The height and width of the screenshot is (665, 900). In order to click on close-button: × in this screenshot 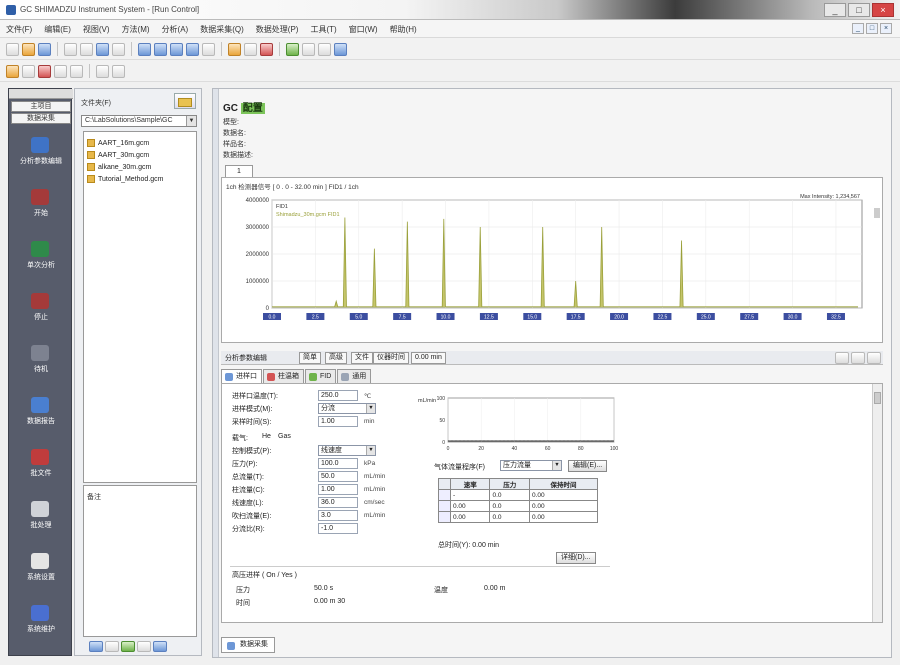, I will do `click(883, 10)`.